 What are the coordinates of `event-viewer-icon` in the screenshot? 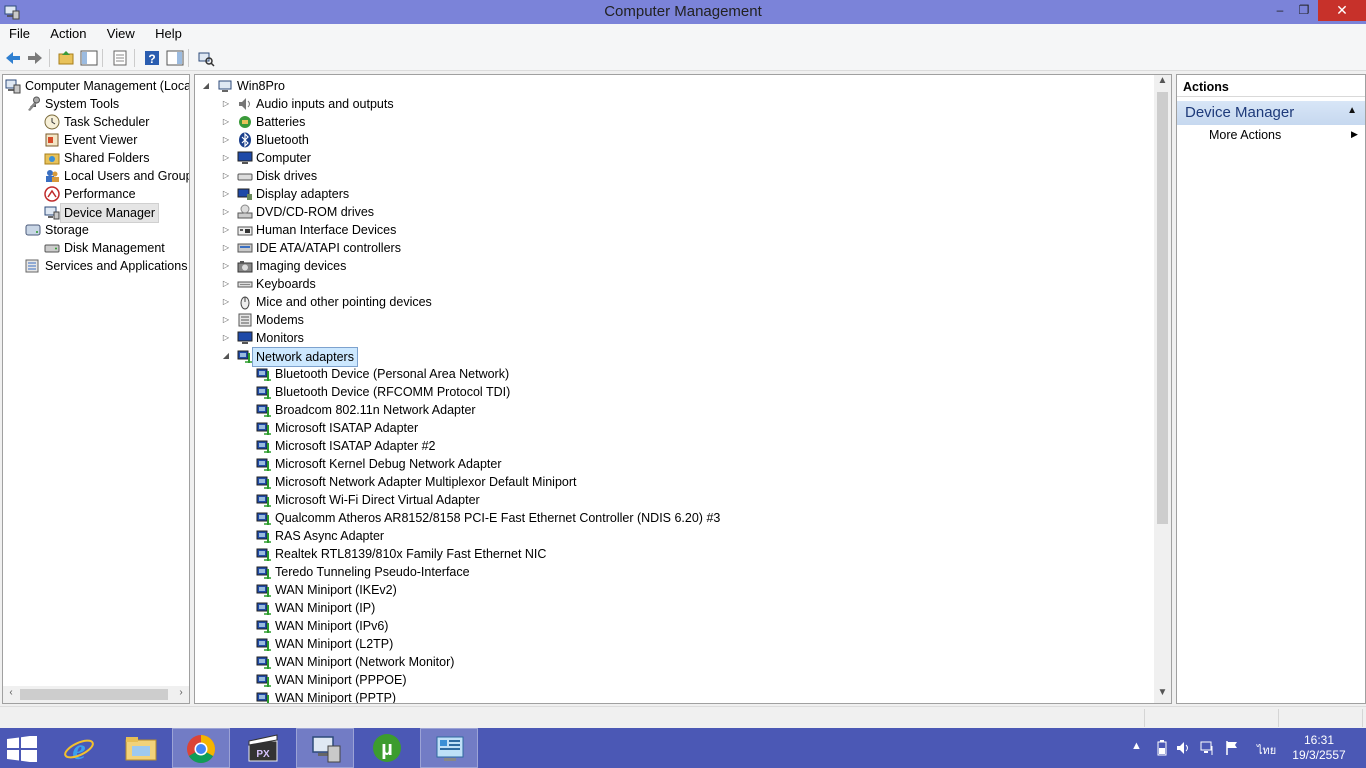 It's located at (52, 140).